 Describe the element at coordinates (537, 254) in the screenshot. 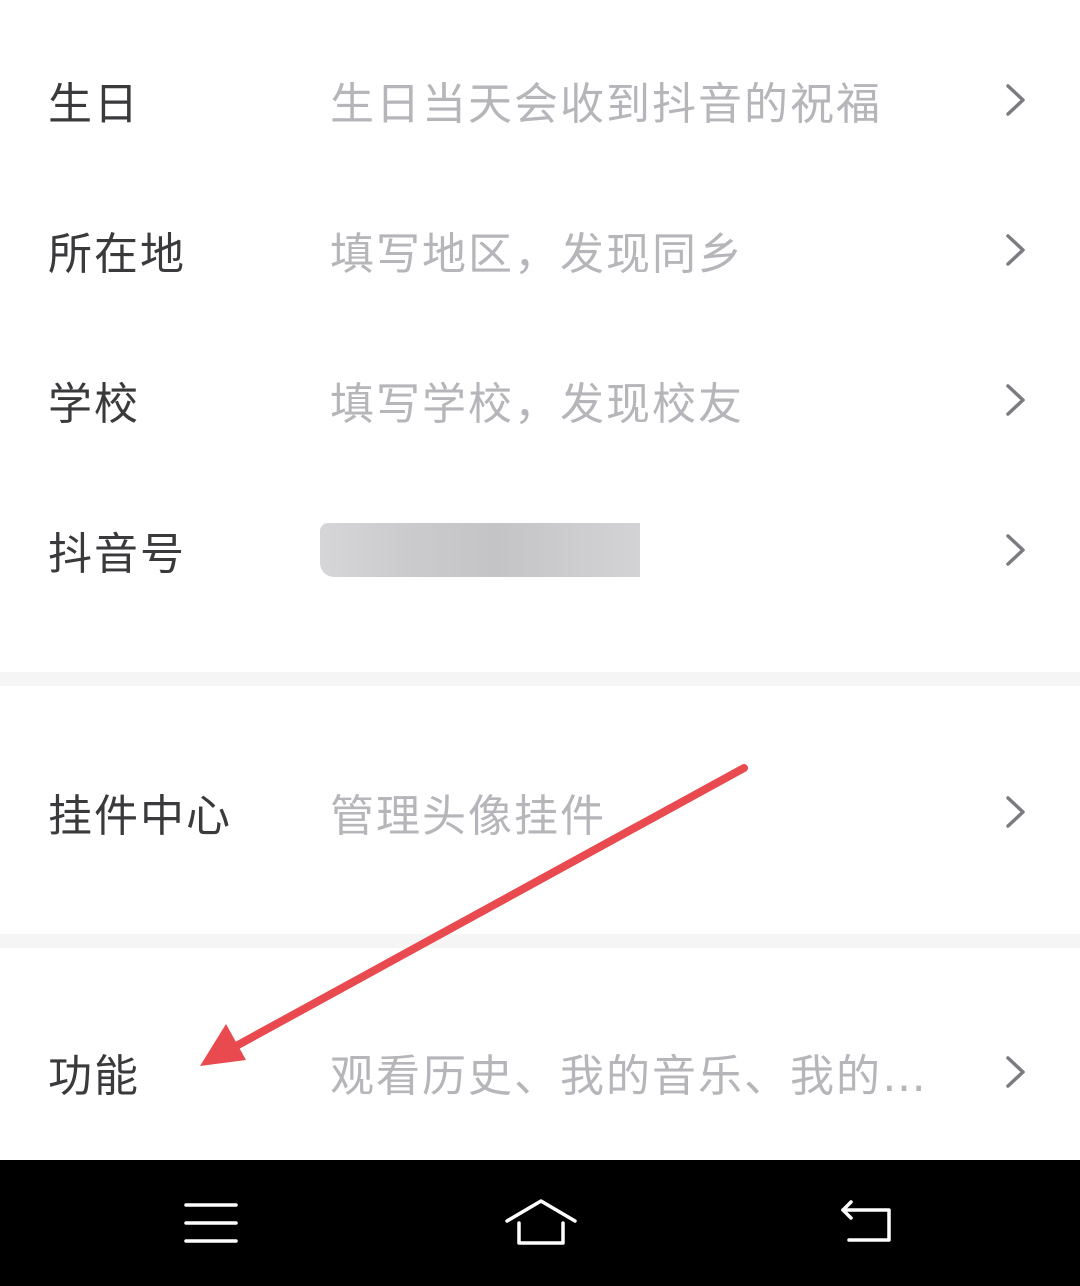

I see `location-value: 填写地区，发现同乡` at that location.